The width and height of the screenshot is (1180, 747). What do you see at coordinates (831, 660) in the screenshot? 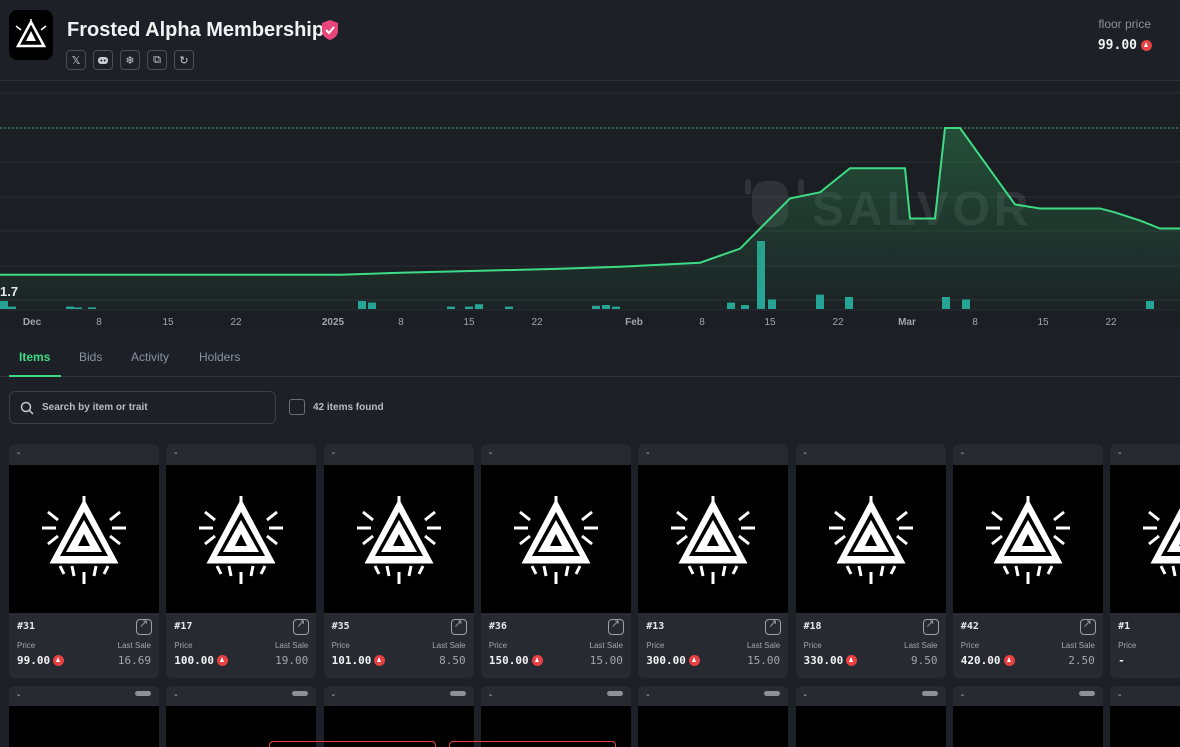
I see `price-value: 330.00` at bounding box center [831, 660].